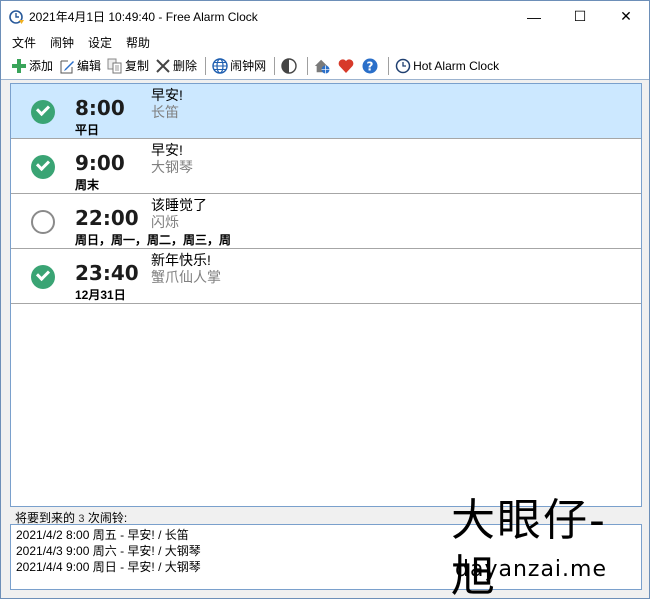 The width and height of the screenshot is (650, 599). What do you see at coordinates (326, 276) in the screenshot?
I see `alarm-row: 23:40 12月31日 新年快乐! 蟹爪仙人掌` at bounding box center [326, 276].